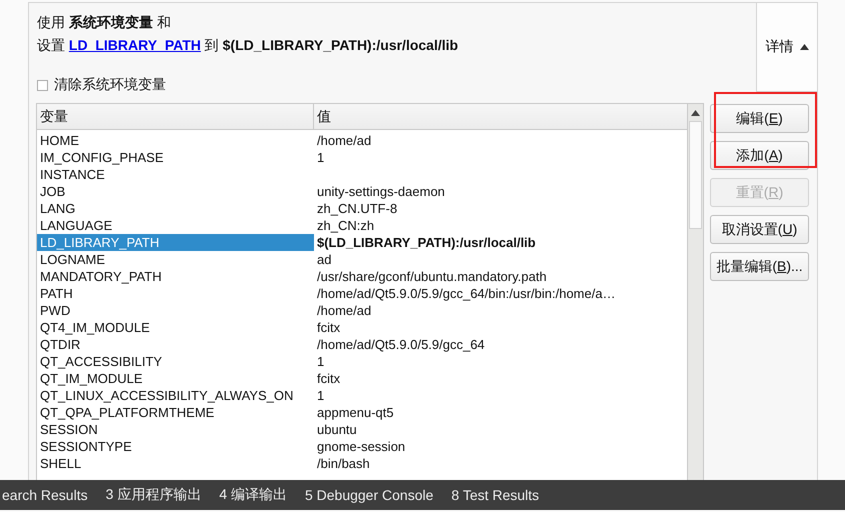 The width and height of the screenshot is (845, 512). I want to click on table-cell: /usr/share/gconf/ubuntu.mandatory.path, so click(501, 276).